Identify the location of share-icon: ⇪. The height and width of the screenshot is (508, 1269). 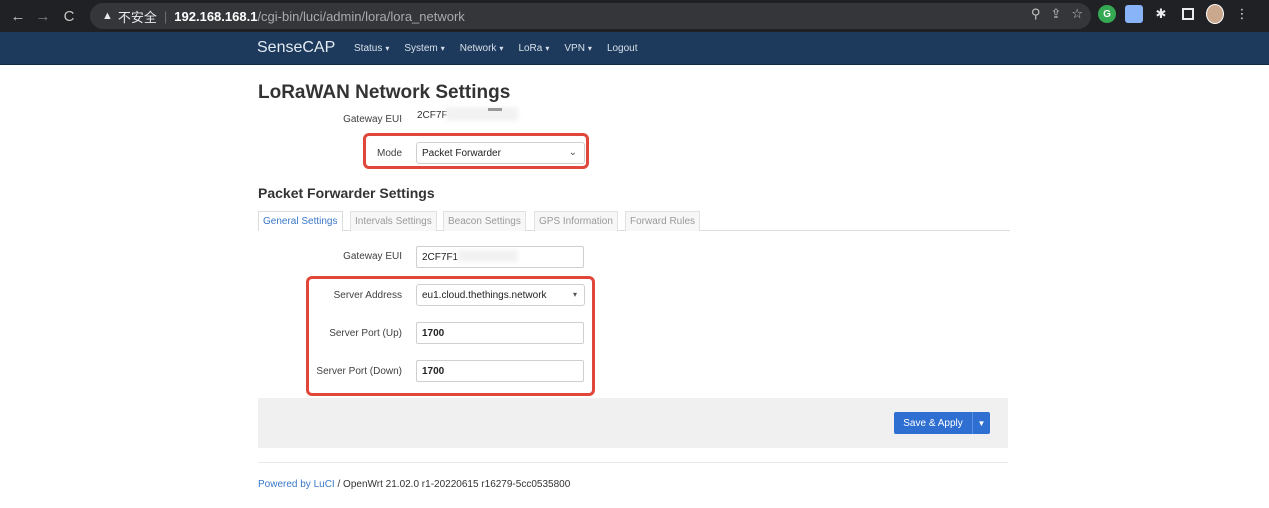
(1055, 14).